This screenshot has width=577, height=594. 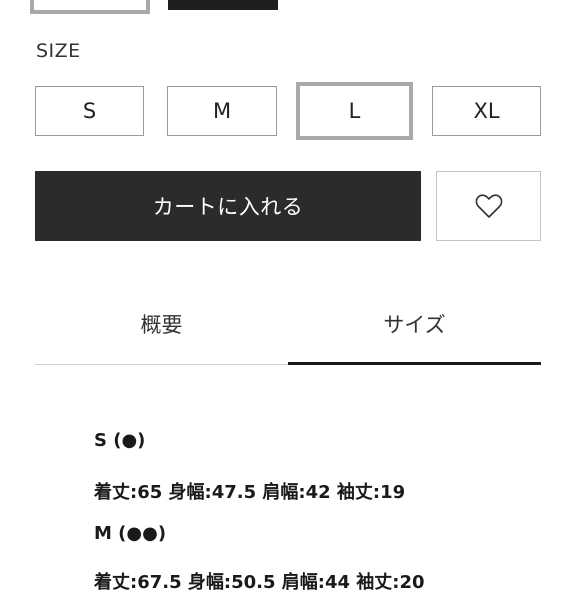 I want to click on size-option-m: M, so click(x=222, y=111).